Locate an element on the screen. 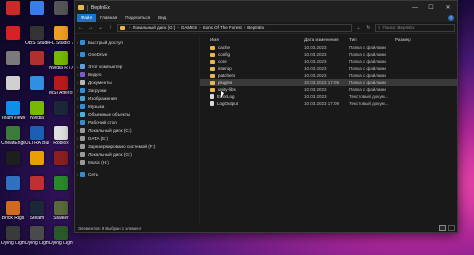 The image size is (474, 255). breadcrumb-sons-of-the-forest: Sons Of The Forest is located at coordinates (222, 27).